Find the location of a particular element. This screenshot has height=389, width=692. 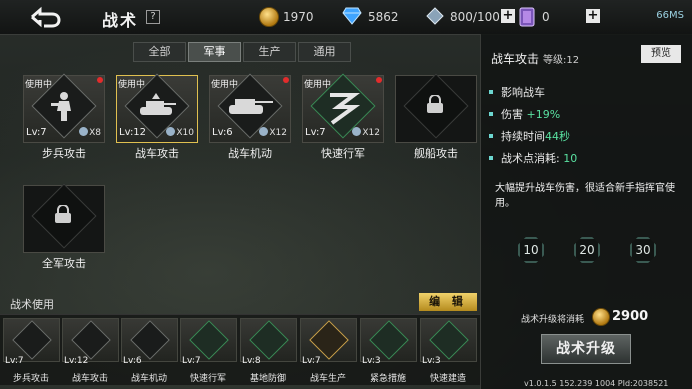

version-info: v1.0.1.5 152.239 1004 PId:2038521 is located at coordinates (596, 383).